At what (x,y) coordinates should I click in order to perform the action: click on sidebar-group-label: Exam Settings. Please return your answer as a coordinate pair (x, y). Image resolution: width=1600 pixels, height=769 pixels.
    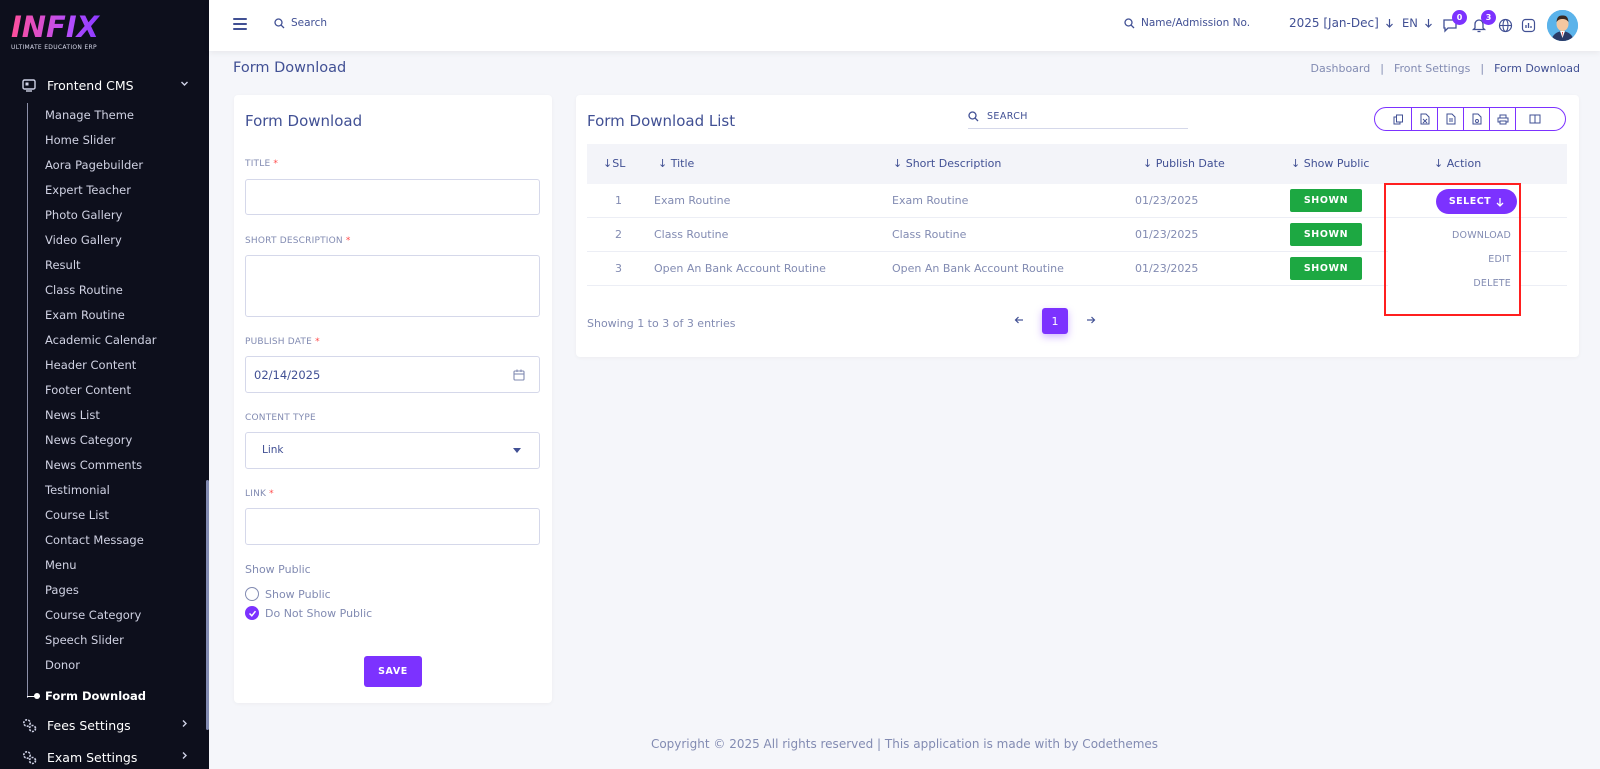
    Looking at the image, I should click on (92, 757).